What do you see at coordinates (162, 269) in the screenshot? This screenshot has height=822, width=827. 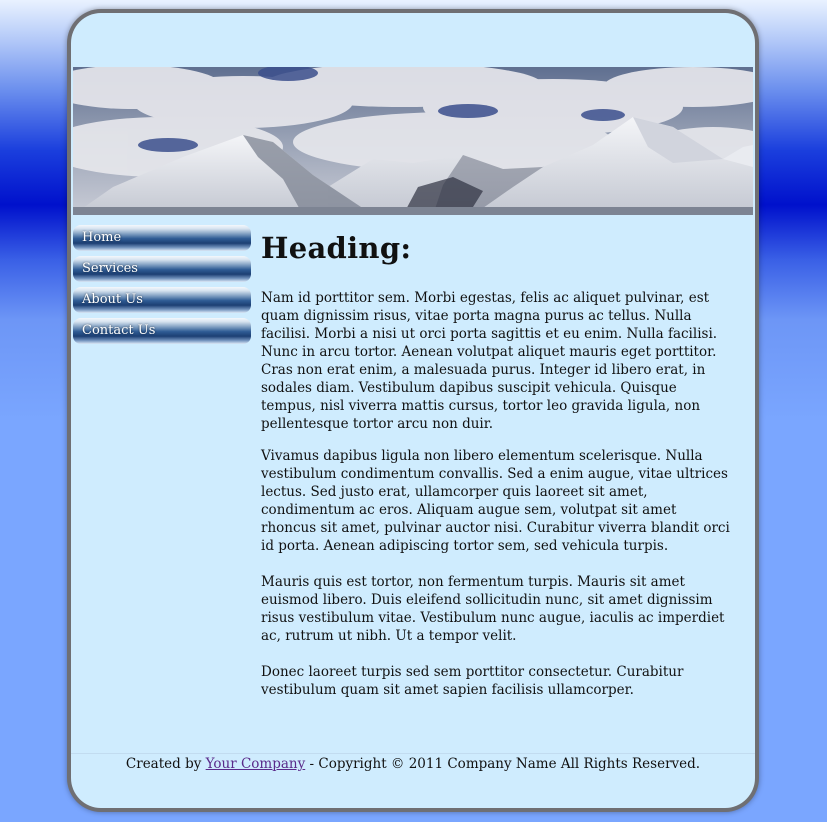 I see `nav-item-services: Services` at bounding box center [162, 269].